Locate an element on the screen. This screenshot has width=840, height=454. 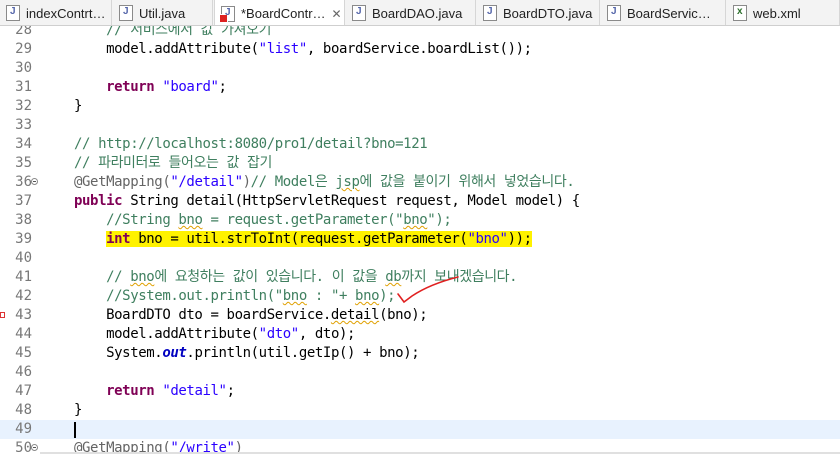
code-text: return "board"; is located at coordinates (150, 87).